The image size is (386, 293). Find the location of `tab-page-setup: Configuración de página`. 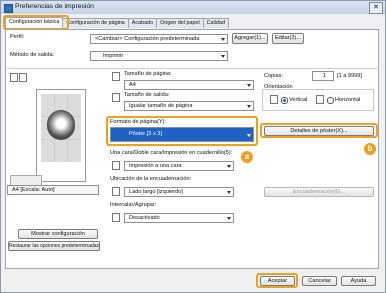

tab-page-setup: Configuración de página is located at coordinates (95, 23).